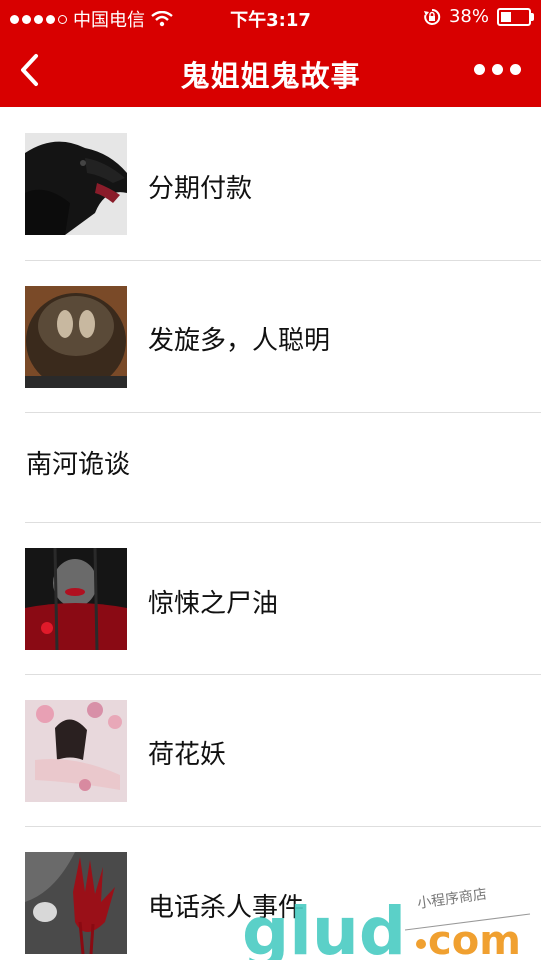 This screenshot has width=541, height=960. I want to click on glud-watermark-logo: glud com 小程序商店, so click(386, 923).